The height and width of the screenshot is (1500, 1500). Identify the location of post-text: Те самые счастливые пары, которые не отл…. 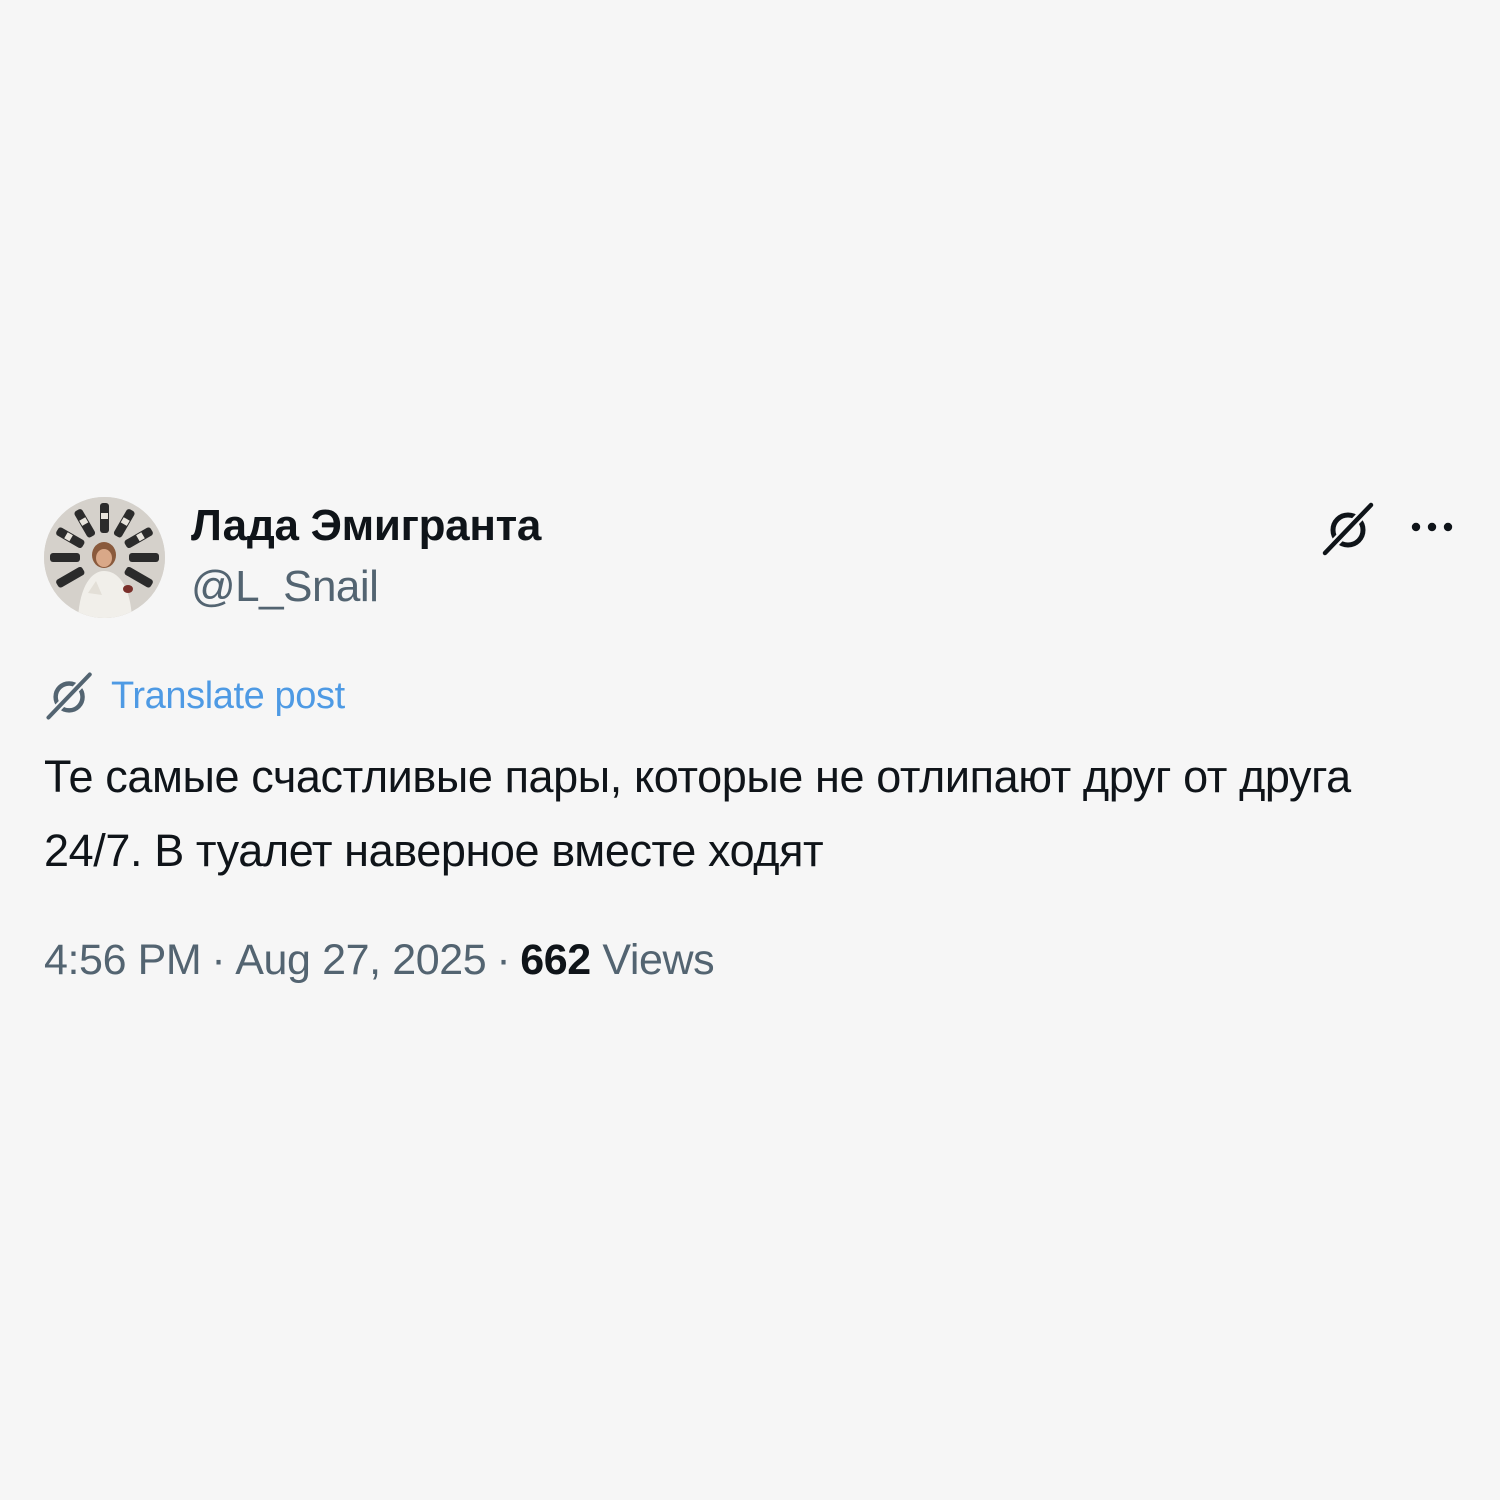
(697, 813).